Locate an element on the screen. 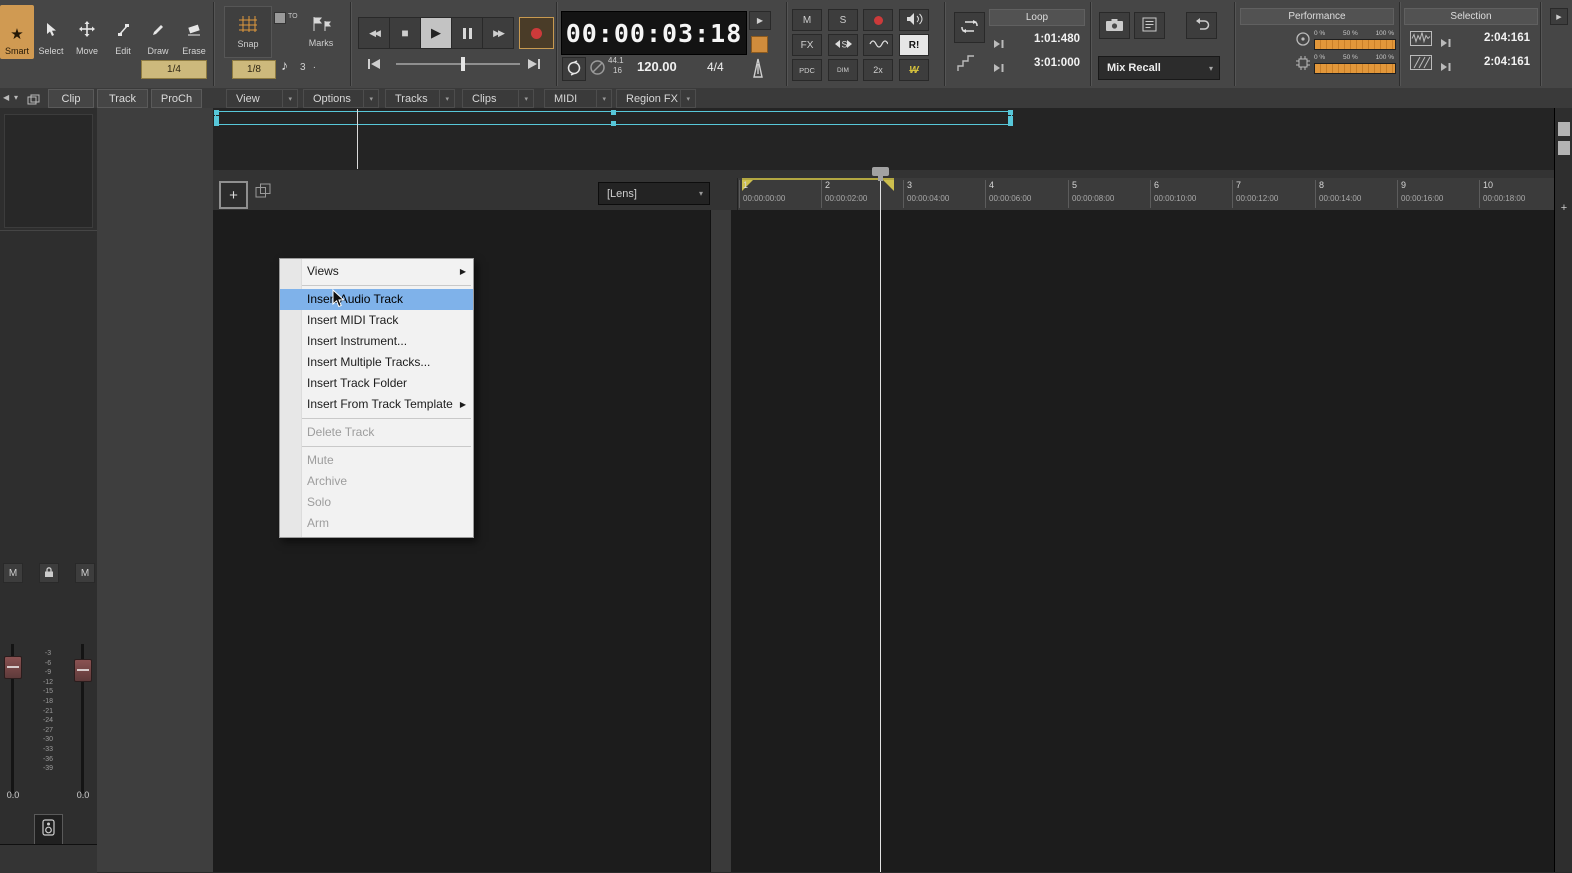 This screenshot has width=1572, height=873. loop-end-value: 3:01:000 is located at coordinates (1044, 63).